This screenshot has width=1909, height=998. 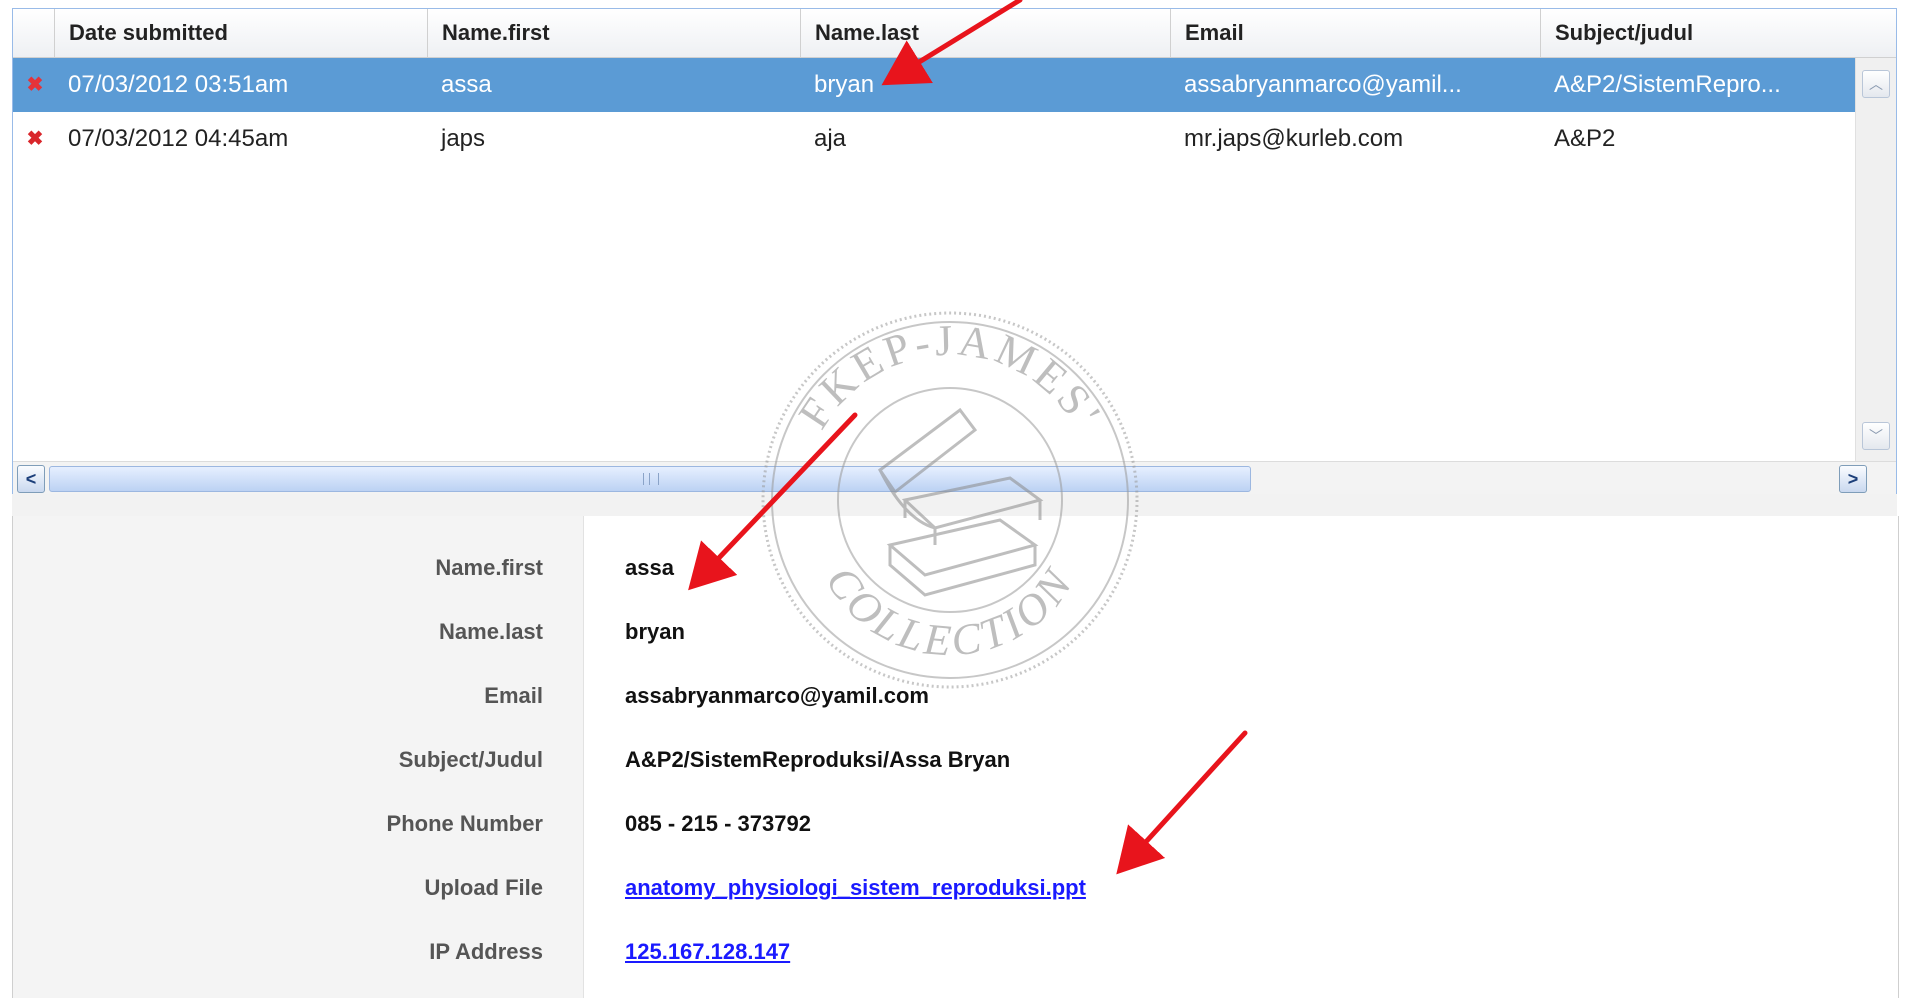 I want to click on detail-value: assabryanmarco@yamil.com, so click(x=777, y=695).